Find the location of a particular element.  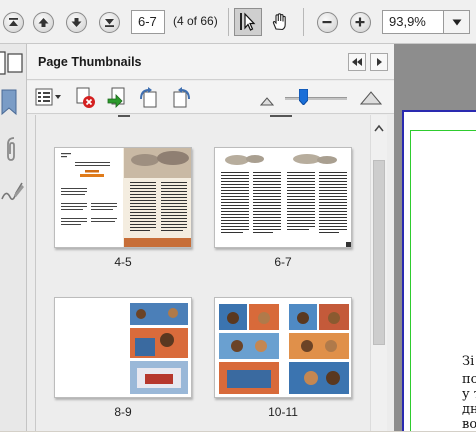

collapse-panel-button is located at coordinates (357, 62).